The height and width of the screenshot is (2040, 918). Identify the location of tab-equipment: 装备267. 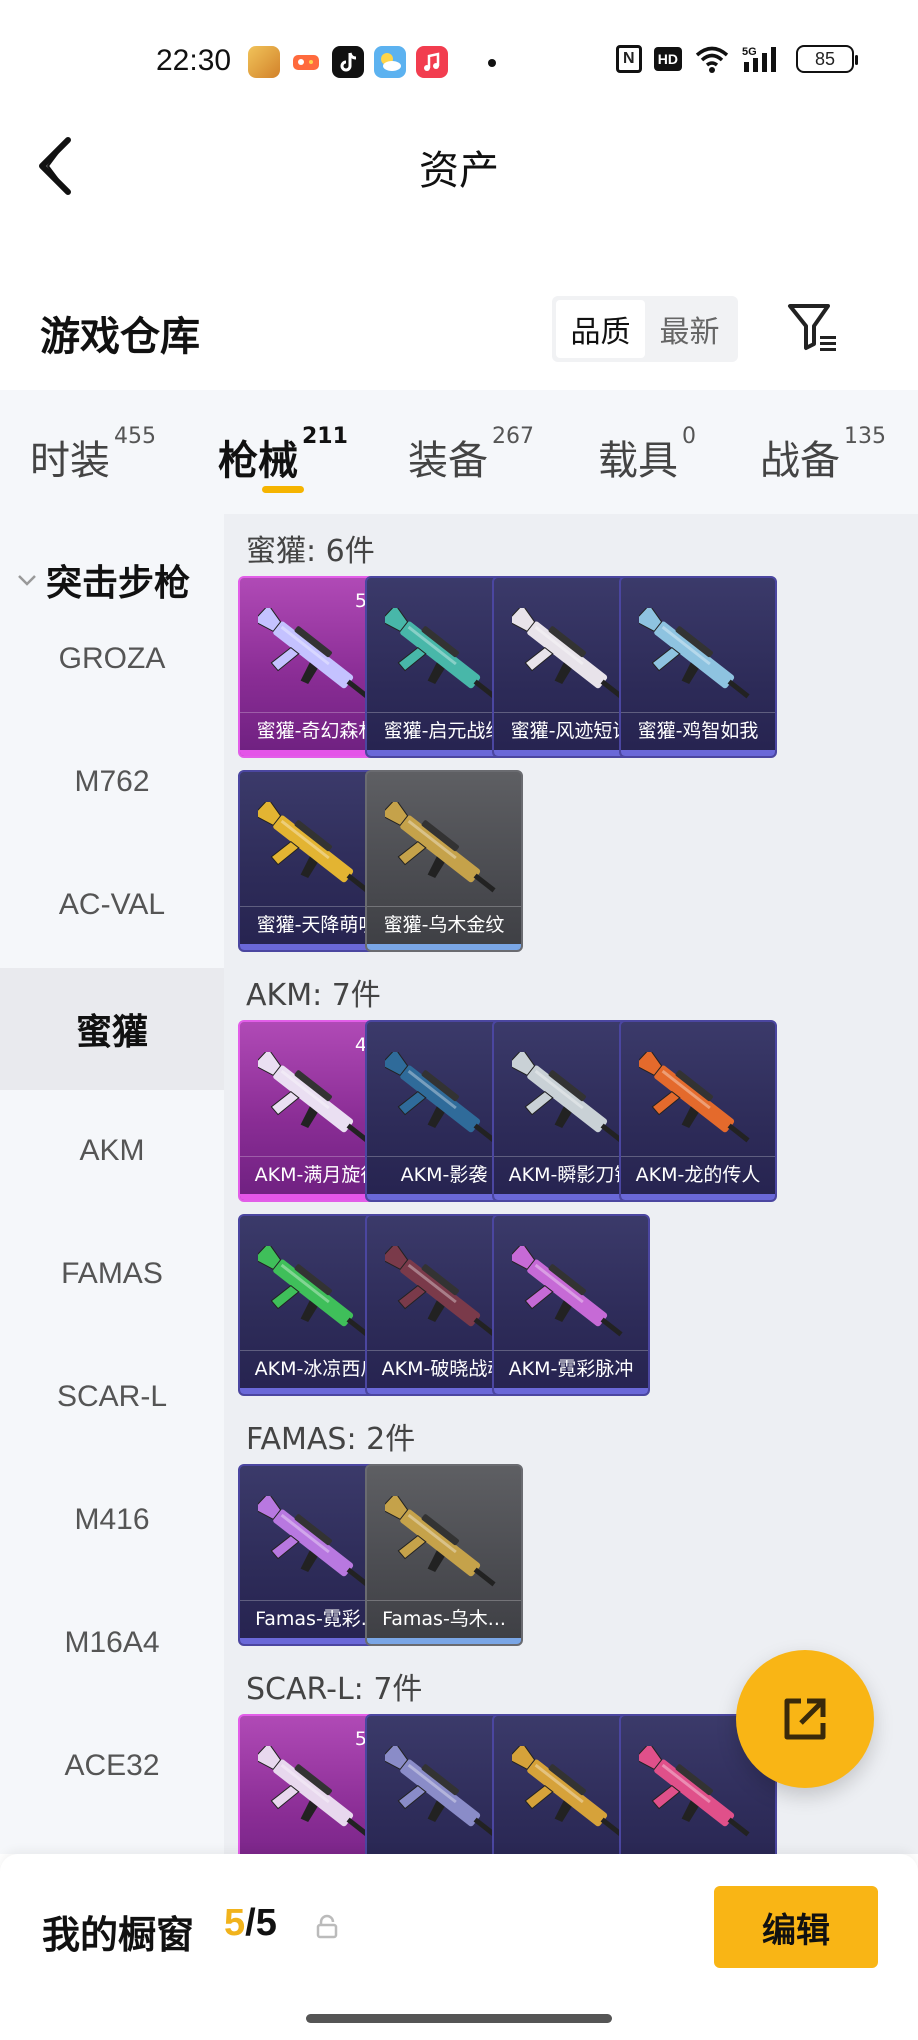
(471, 455).